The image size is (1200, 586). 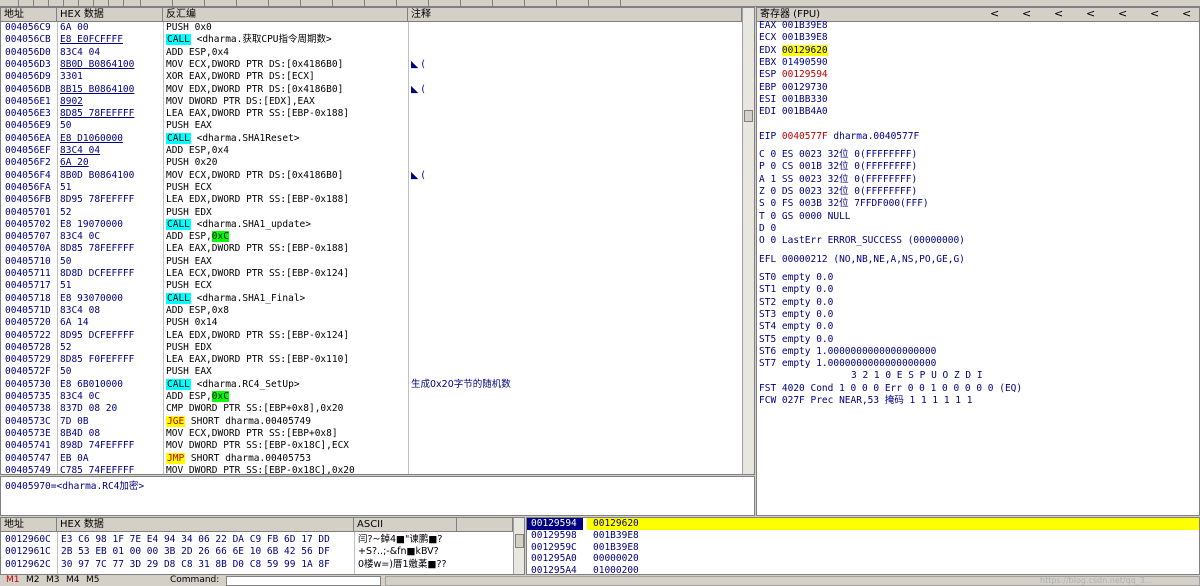 What do you see at coordinates (53, 580) in the screenshot?
I see `tab-m3: M3` at bounding box center [53, 580].